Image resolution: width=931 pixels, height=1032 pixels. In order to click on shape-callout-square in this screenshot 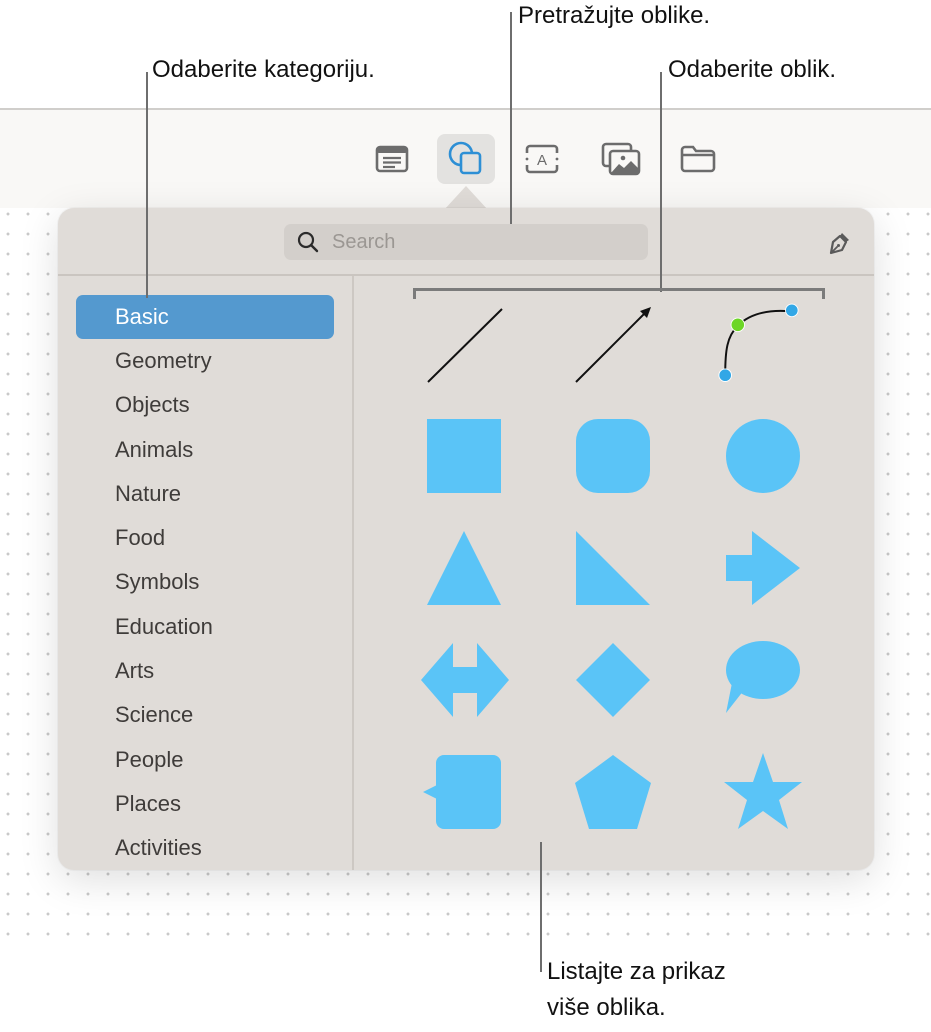, I will do `click(464, 792)`.